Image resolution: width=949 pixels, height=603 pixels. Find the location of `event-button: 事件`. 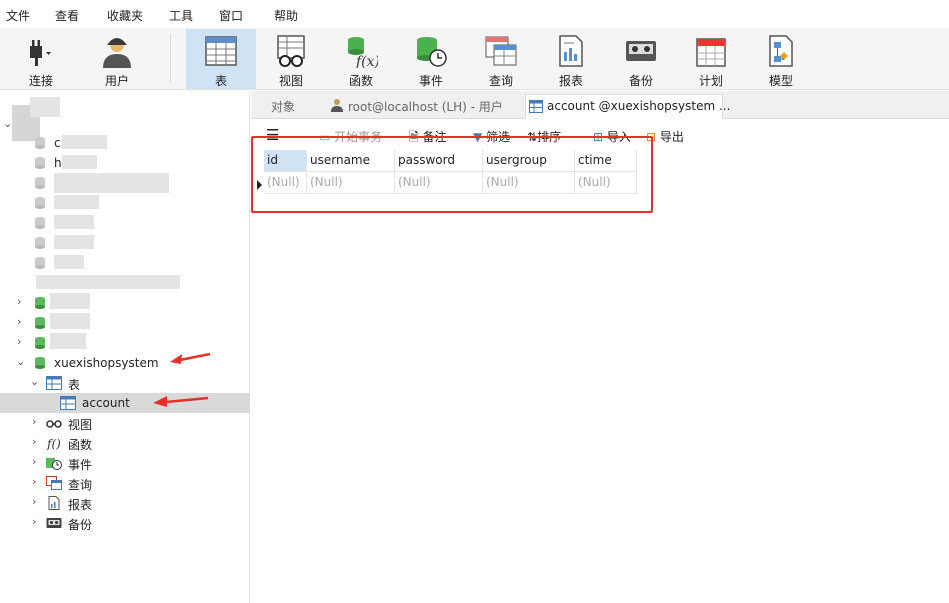

event-button: 事件 is located at coordinates (431, 59).